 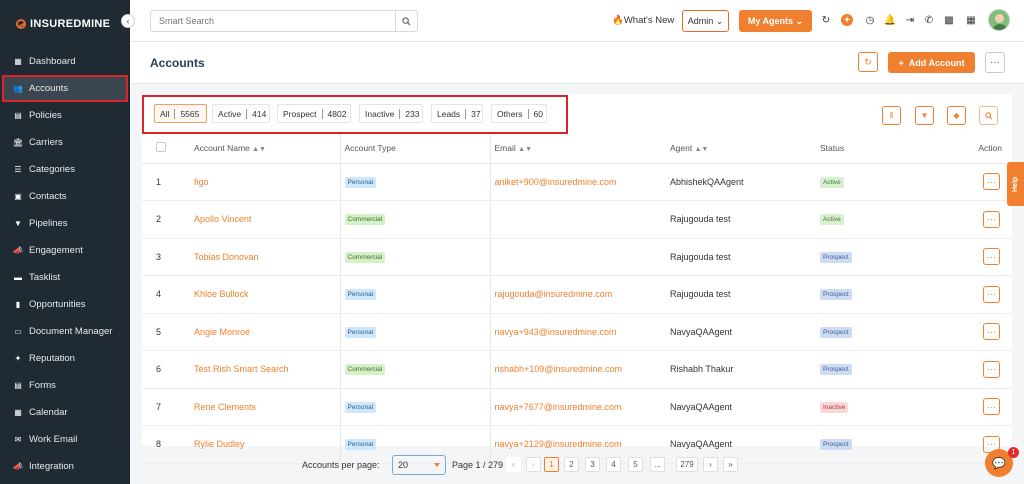 What do you see at coordinates (836, 295) in the screenshot?
I see `status-badge: Prospect` at bounding box center [836, 295].